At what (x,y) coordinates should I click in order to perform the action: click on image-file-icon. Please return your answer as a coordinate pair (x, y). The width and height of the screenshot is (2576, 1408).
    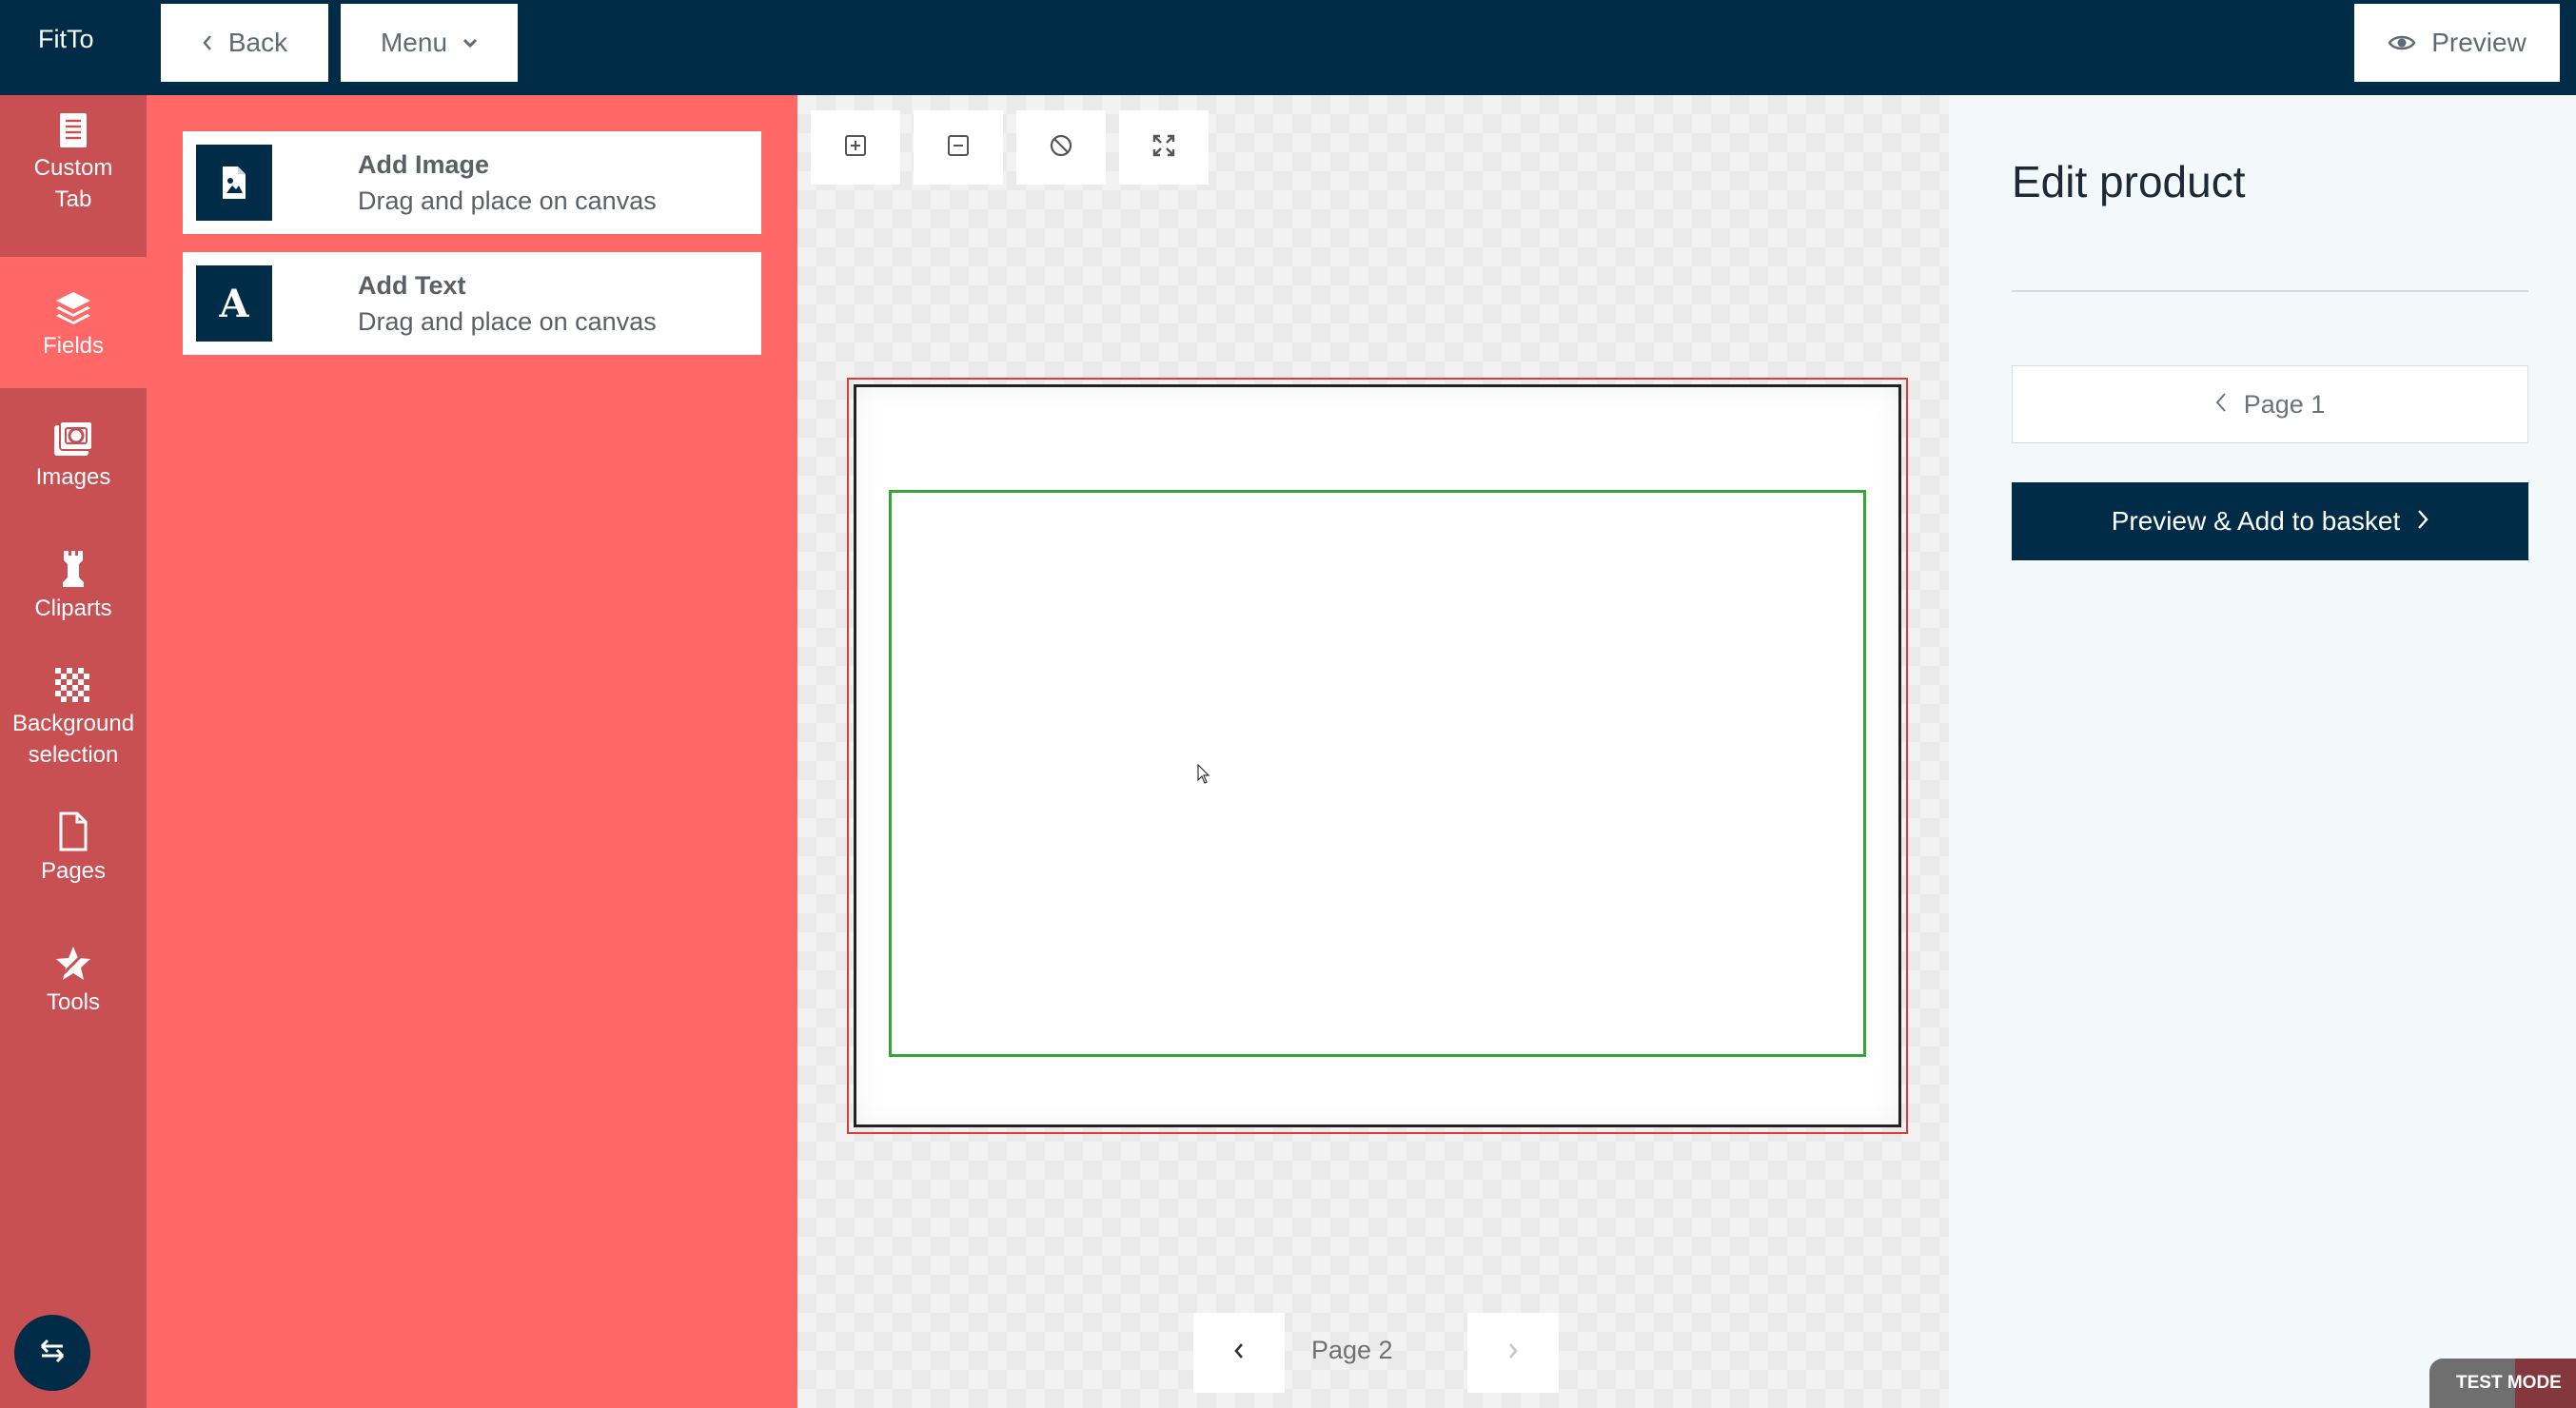
    Looking at the image, I should click on (234, 183).